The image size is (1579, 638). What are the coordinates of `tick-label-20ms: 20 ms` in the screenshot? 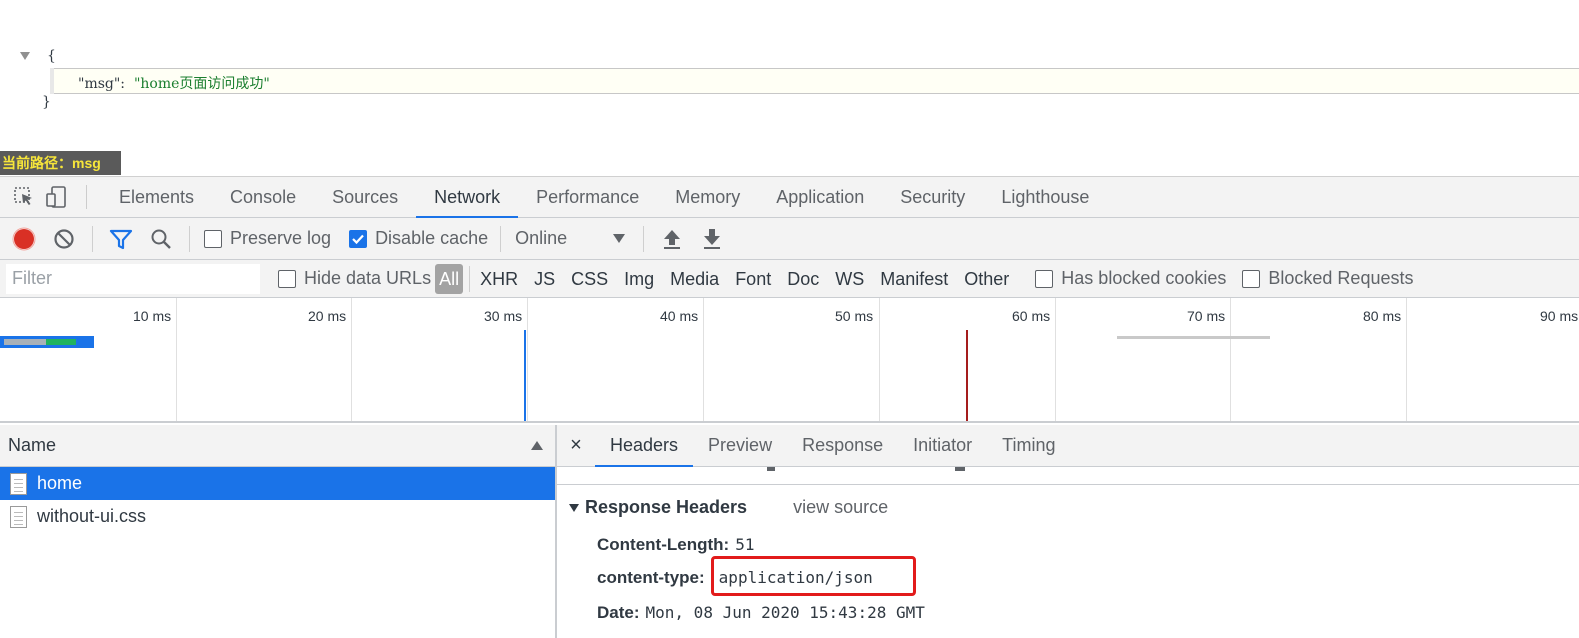 It's located at (327, 316).